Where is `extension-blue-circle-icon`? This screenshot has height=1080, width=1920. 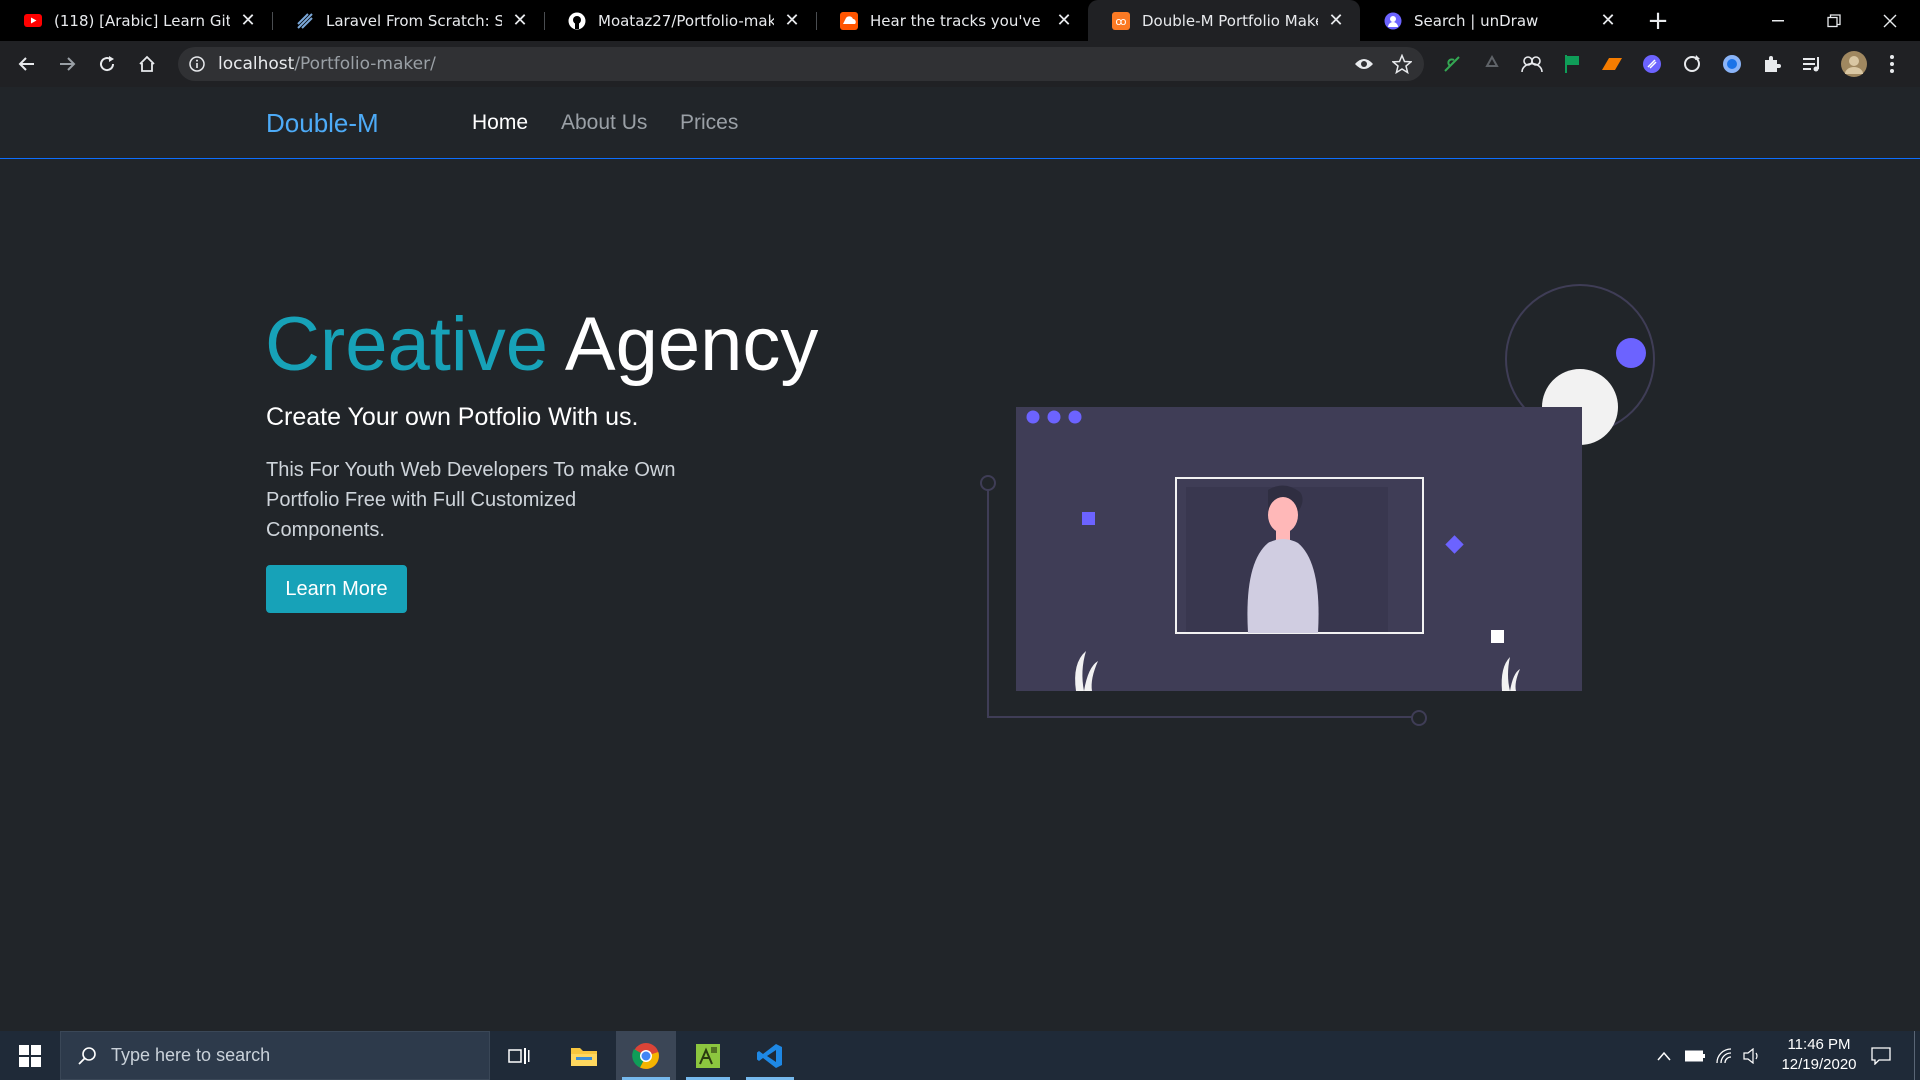
extension-blue-circle-icon is located at coordinates (1732, 64).